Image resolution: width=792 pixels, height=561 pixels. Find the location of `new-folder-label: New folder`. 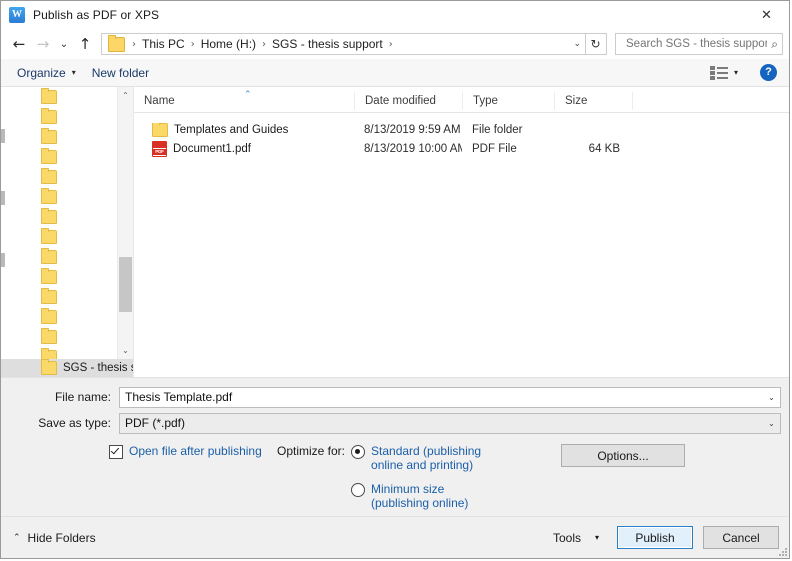

new-folder-label: New folder is located at coordinates (120, 72).